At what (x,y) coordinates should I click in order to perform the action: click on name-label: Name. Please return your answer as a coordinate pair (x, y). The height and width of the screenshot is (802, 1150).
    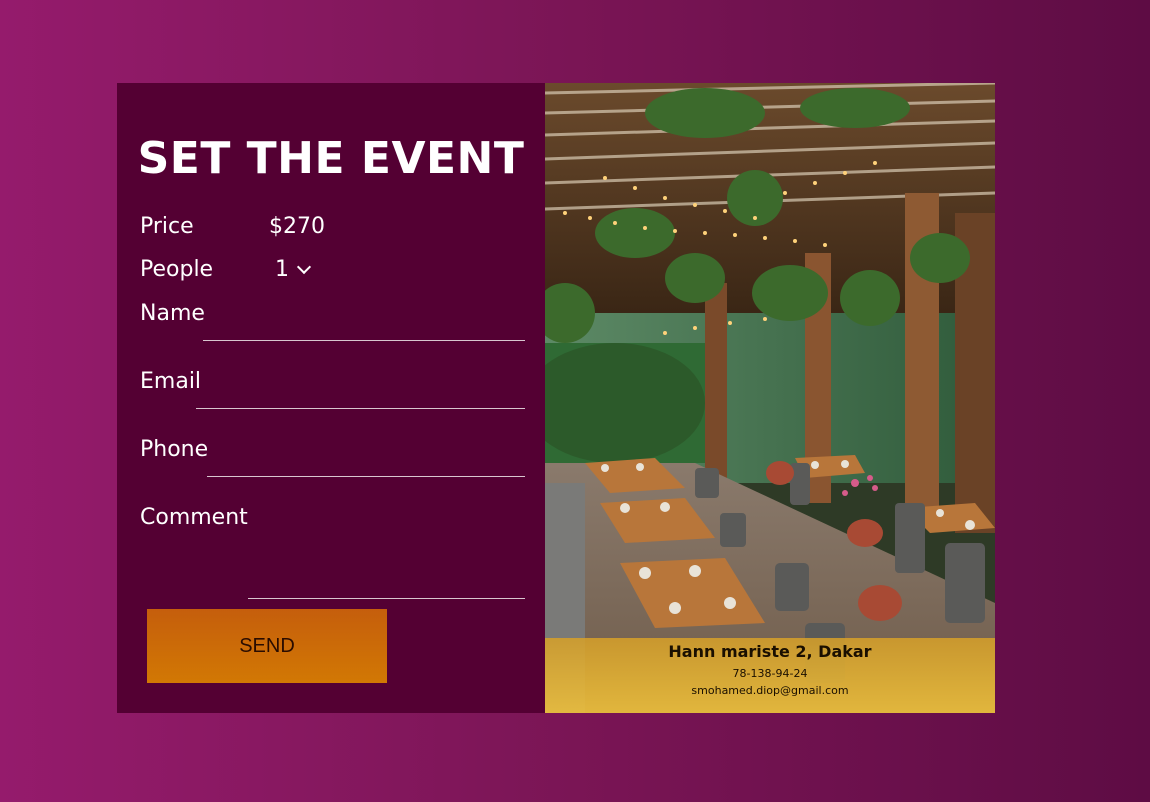
    Looking at the image, I should click on (172, 313).